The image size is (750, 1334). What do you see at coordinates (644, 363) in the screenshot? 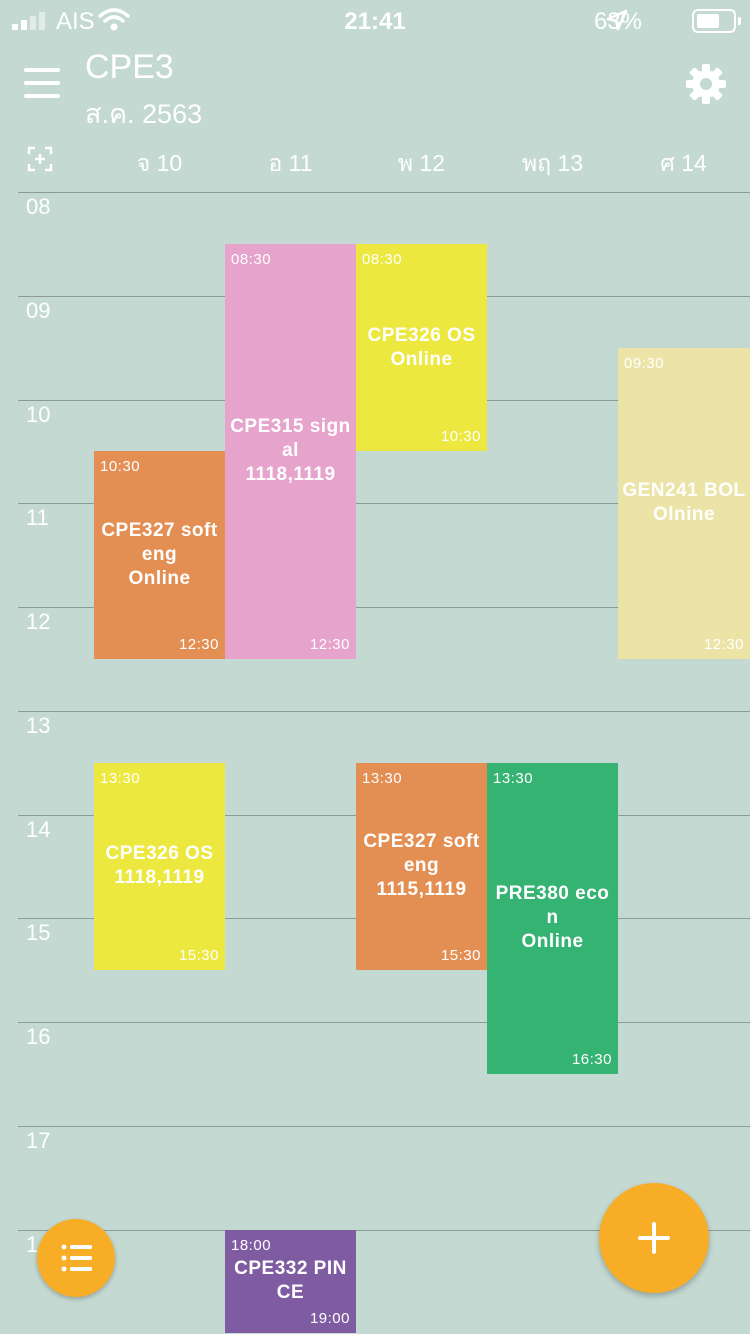
I see `event-start-time: 09:30` at bounding box center [644, 363].